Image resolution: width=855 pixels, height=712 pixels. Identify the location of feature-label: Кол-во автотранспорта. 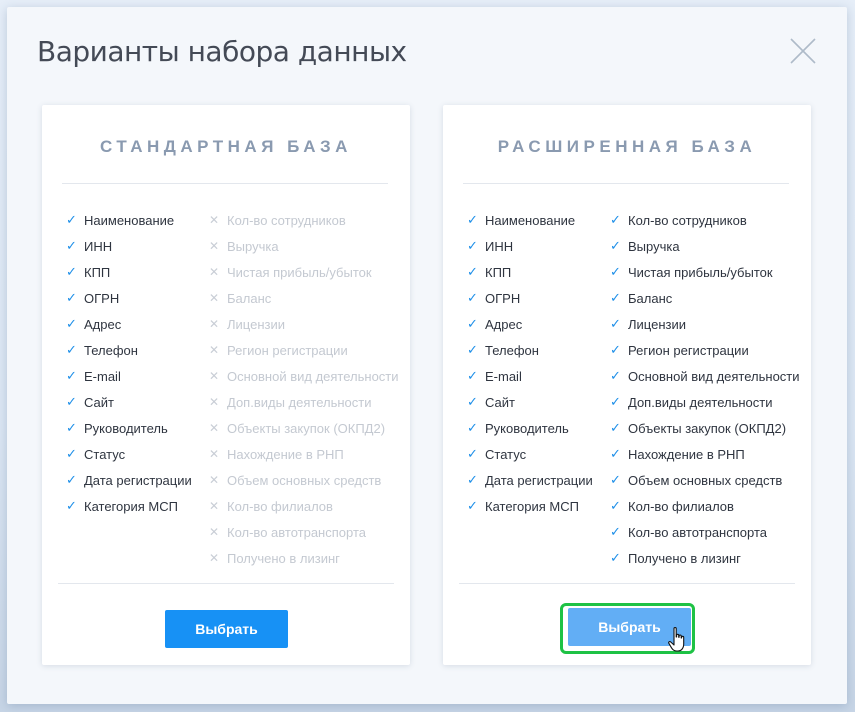
(697, 532).